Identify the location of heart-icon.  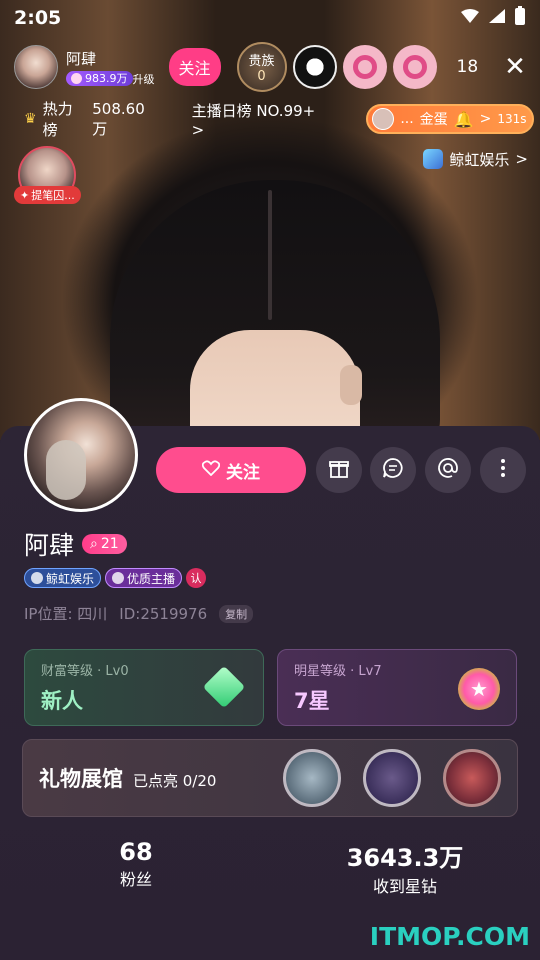
(211, 470).